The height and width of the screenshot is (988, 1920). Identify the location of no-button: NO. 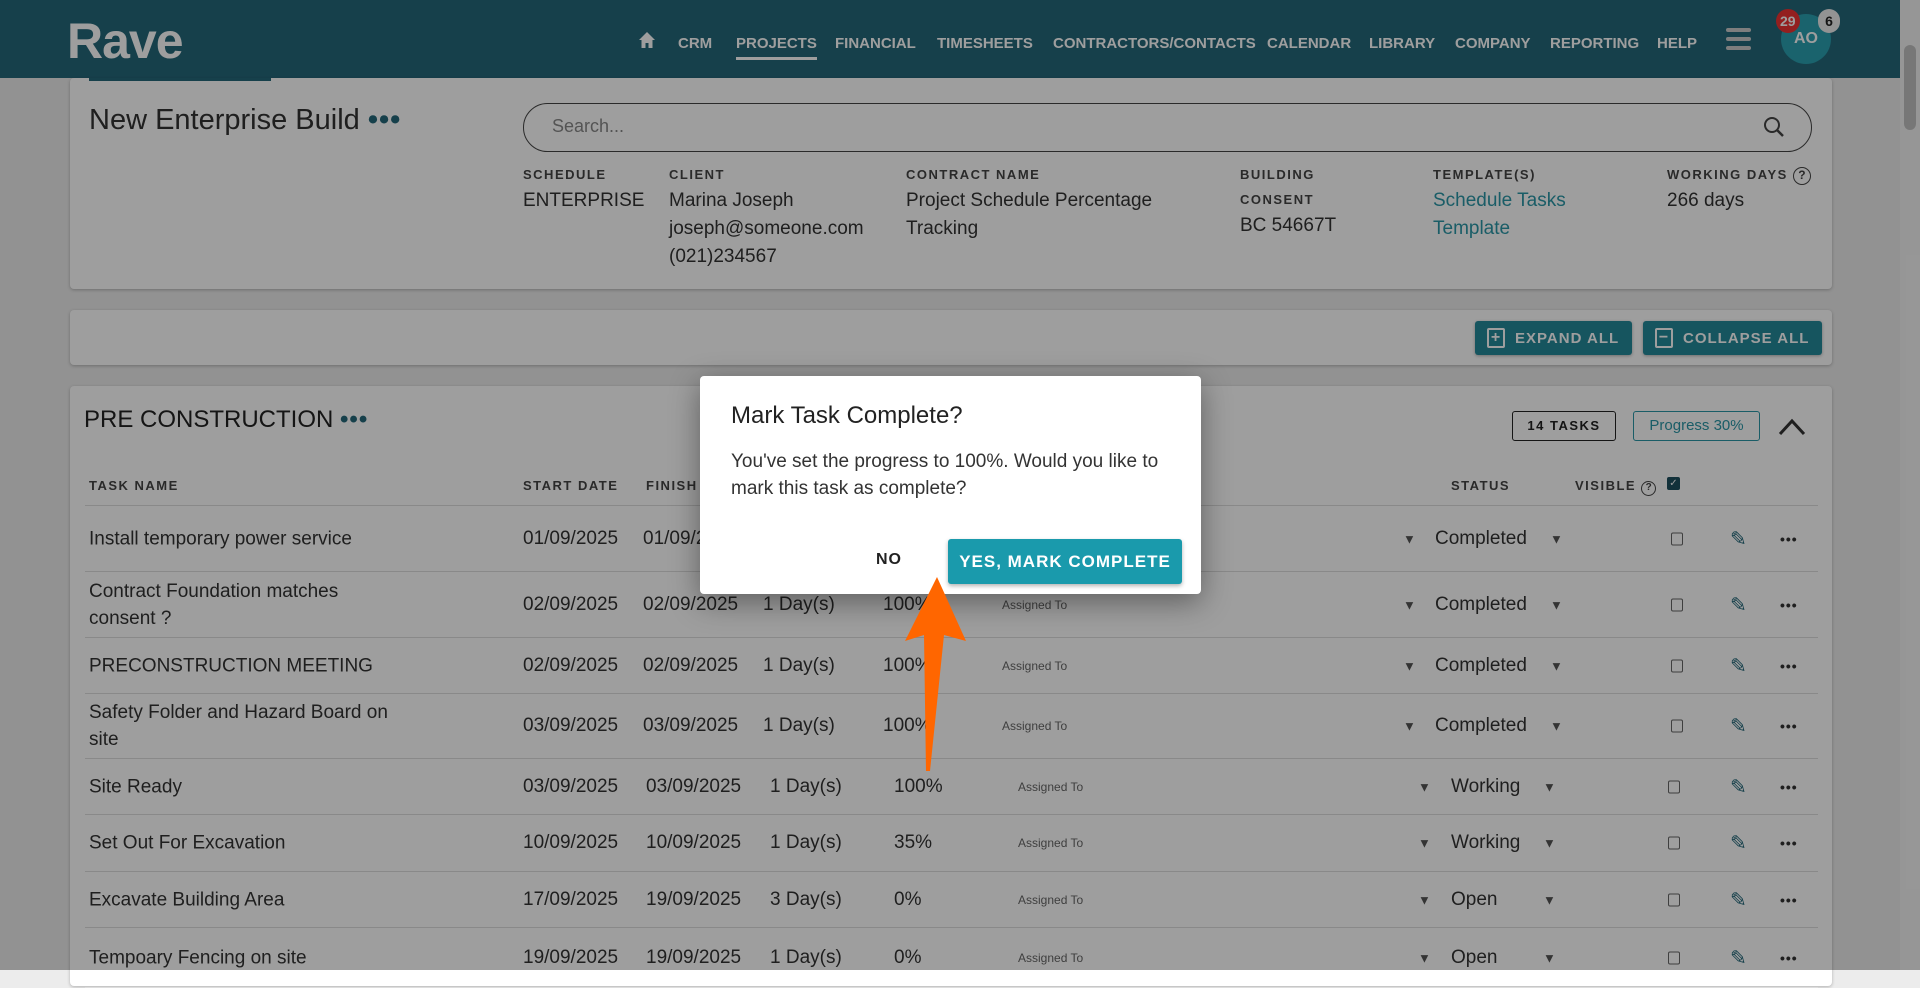
(889, 560).